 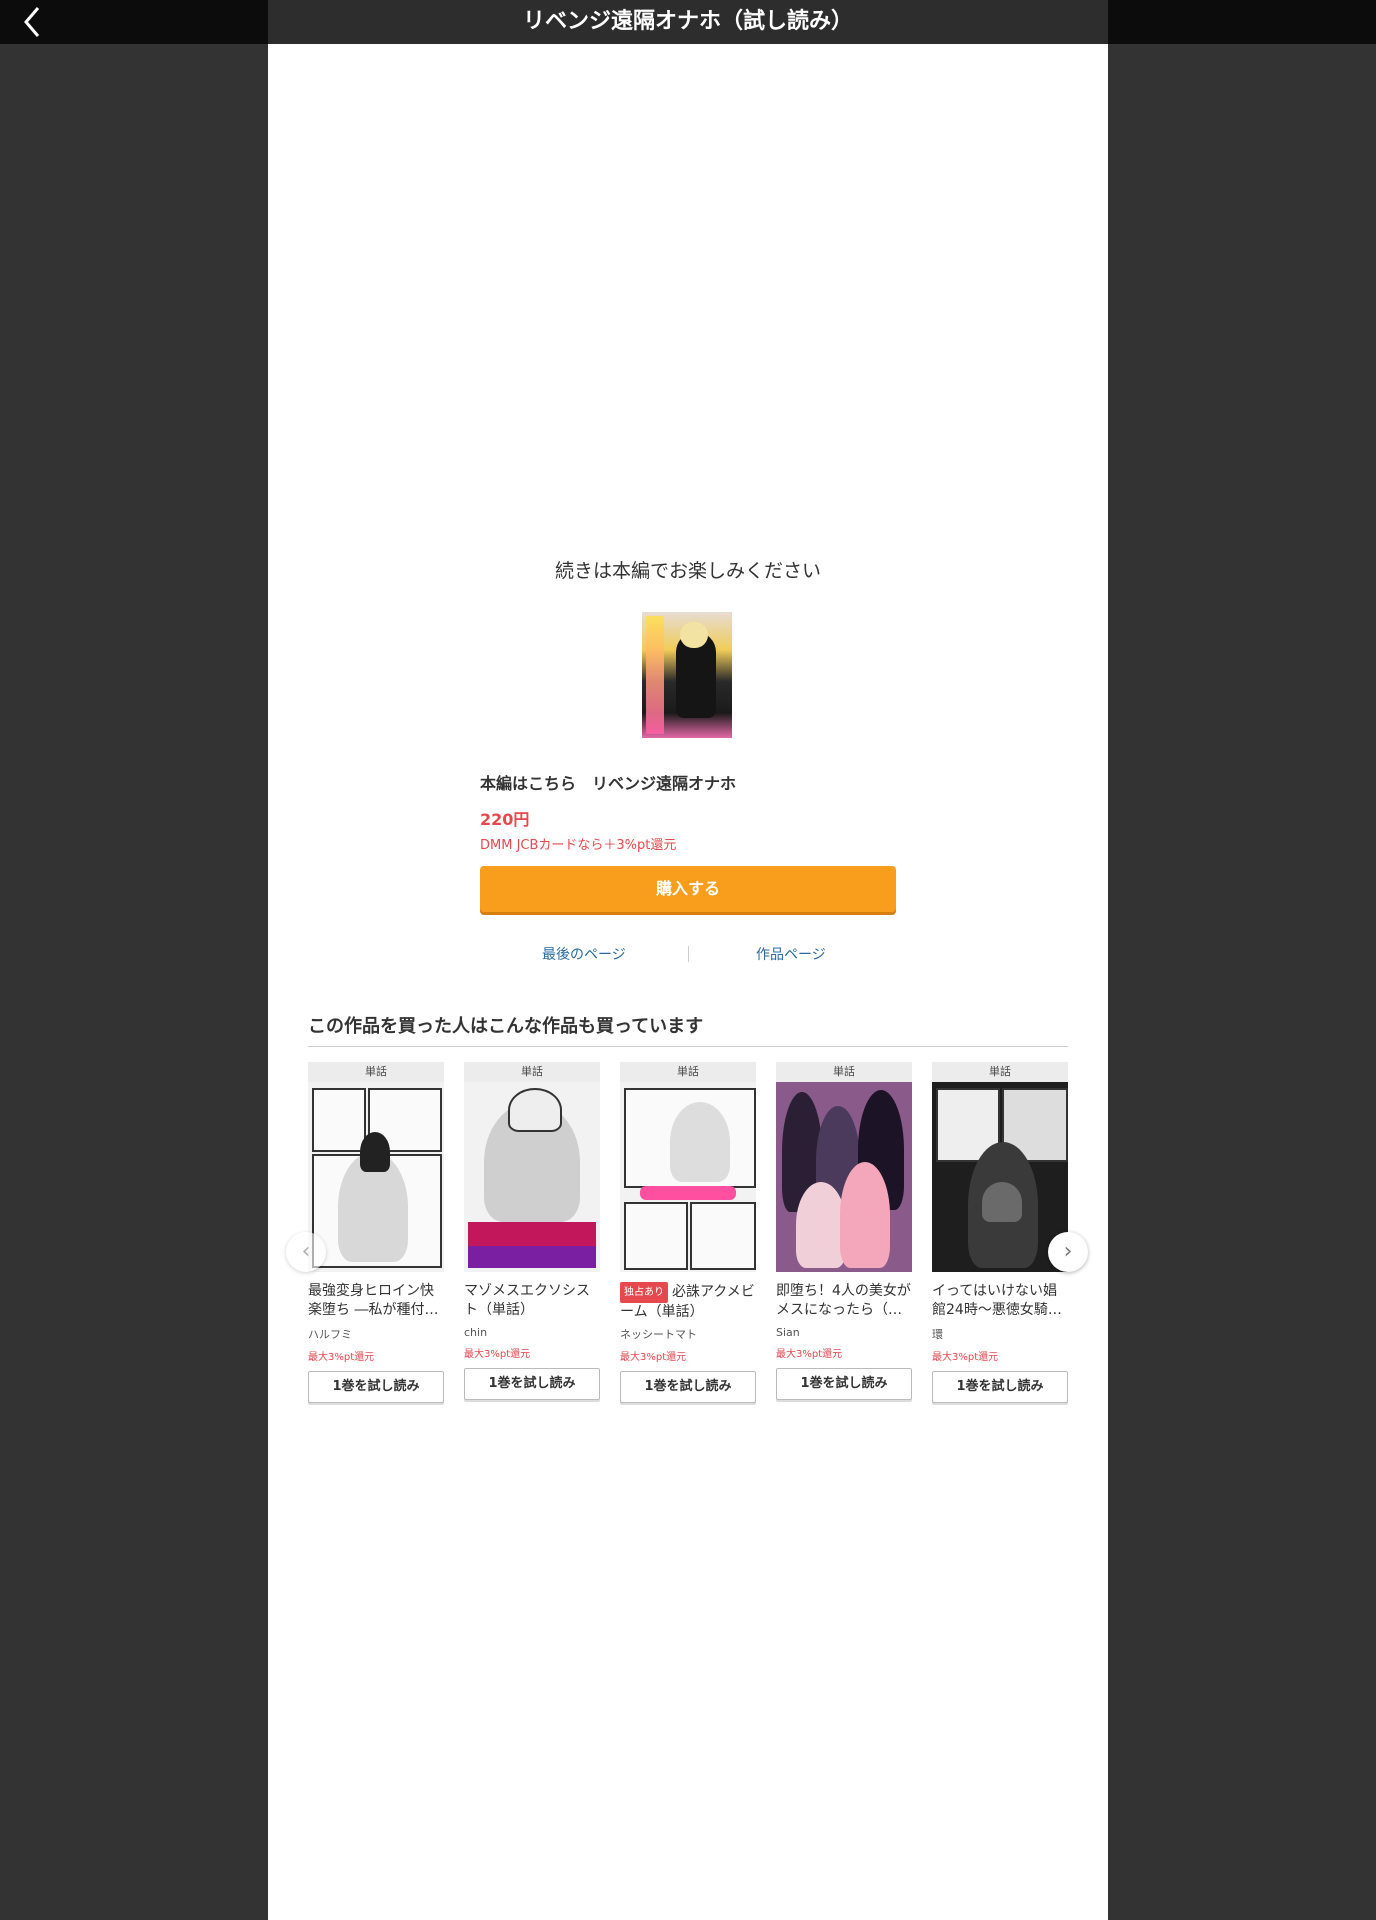 I want to click on top-bar: リベンジ遠隔オナホ（試し読み）, so click(x=688, y=22).